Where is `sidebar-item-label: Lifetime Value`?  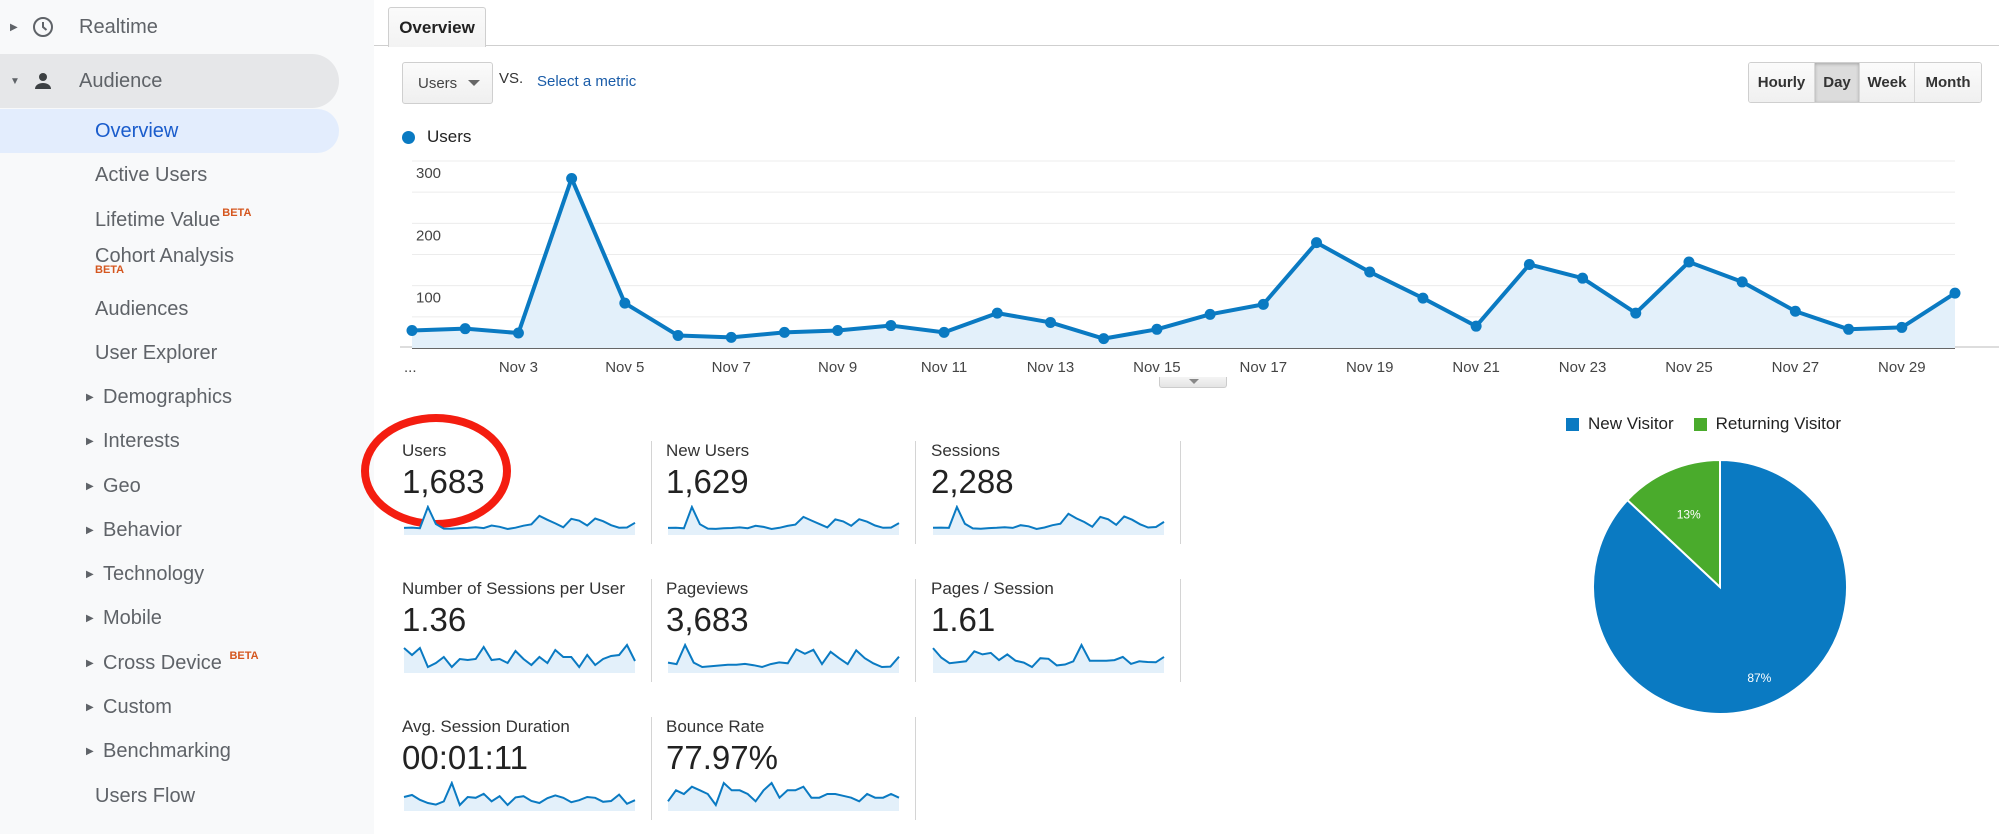
sidebar-item-label: Lifetime Value is located at coordinates (158, 219).